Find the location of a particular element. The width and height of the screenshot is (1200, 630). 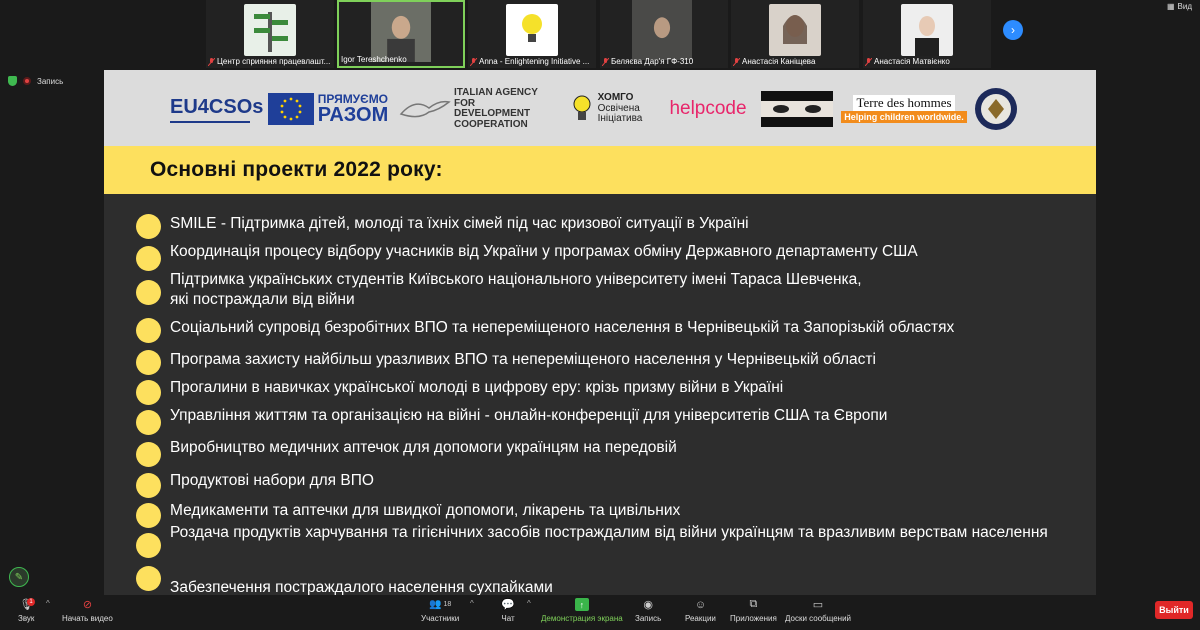

pencil-icon: ✎ is located at coordinates (19, 577).